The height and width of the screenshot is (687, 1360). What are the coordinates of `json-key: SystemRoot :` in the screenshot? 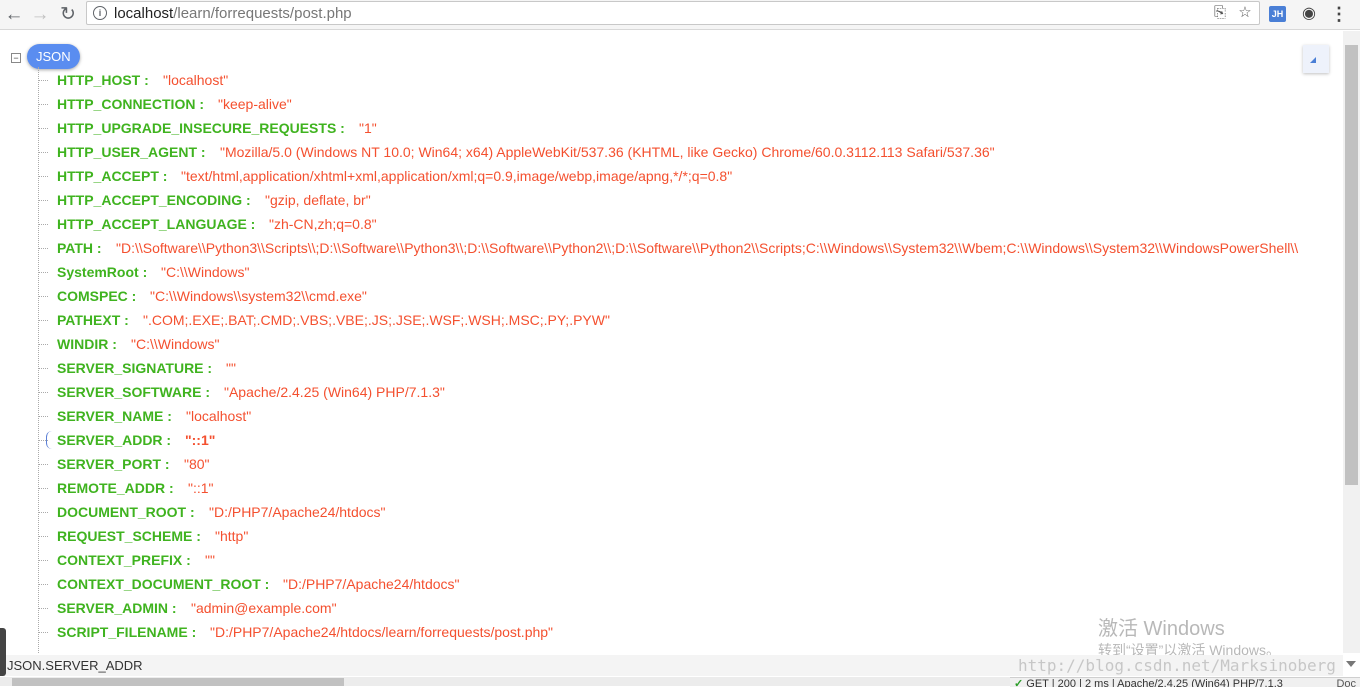 It's located at (102, 272).